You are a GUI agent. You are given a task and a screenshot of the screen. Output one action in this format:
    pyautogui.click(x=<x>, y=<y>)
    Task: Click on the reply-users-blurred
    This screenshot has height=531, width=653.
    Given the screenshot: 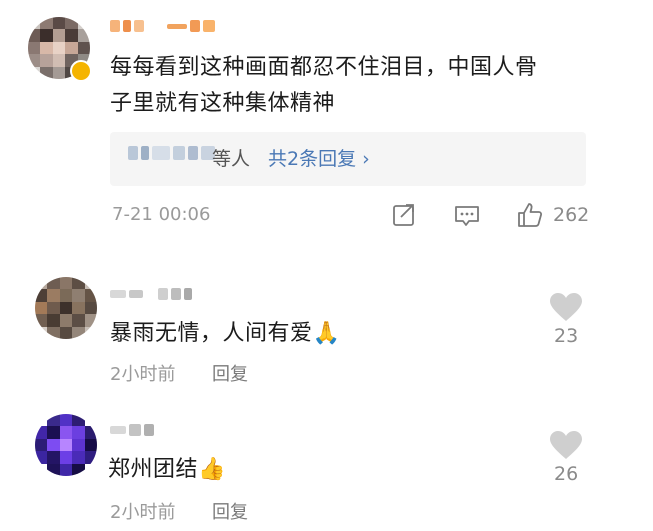 What is the action you would take?
    pyautogui.click(x=171, y=153)
    